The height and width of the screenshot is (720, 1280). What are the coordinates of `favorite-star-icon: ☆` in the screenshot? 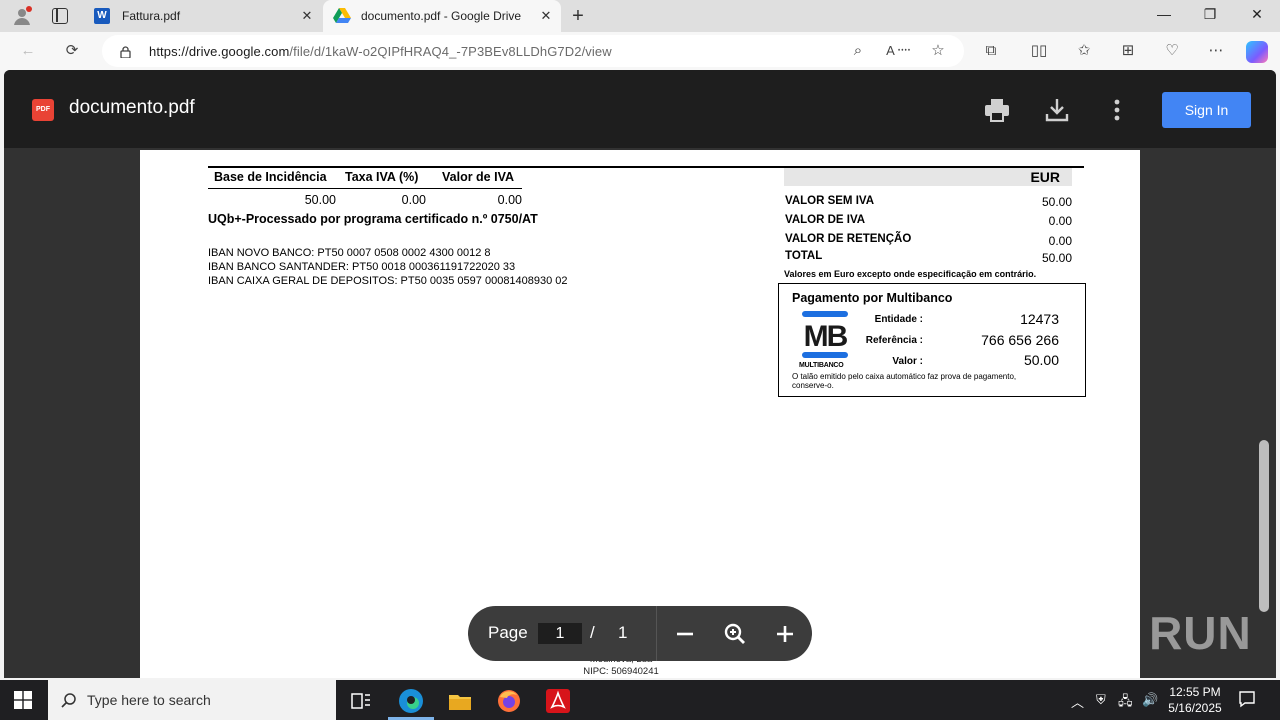 It's located at (938, 51).